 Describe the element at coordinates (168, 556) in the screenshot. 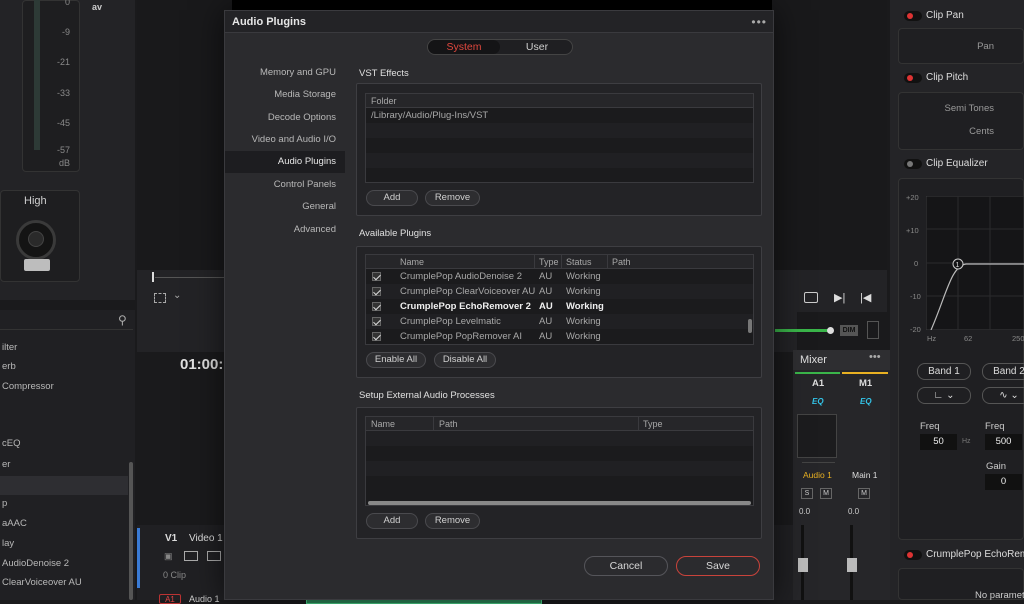

I see `lock-icon: ▣` at that location.